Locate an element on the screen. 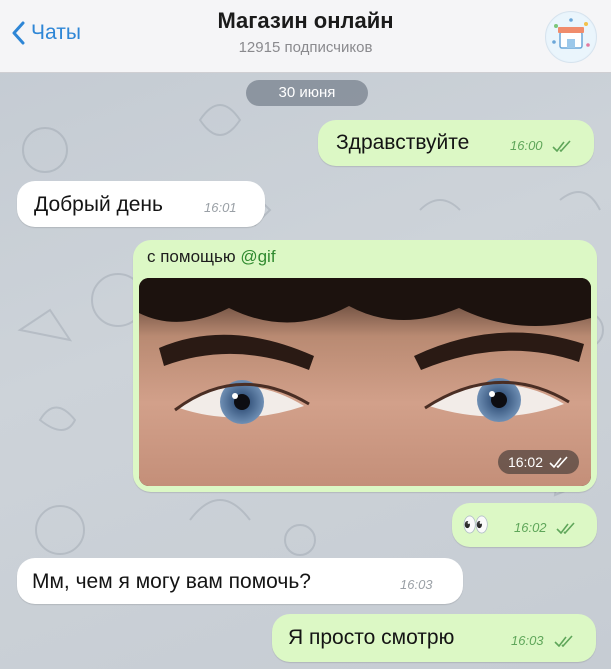  gif-caption: с помощью @gif is located at coordinates (211, 257).